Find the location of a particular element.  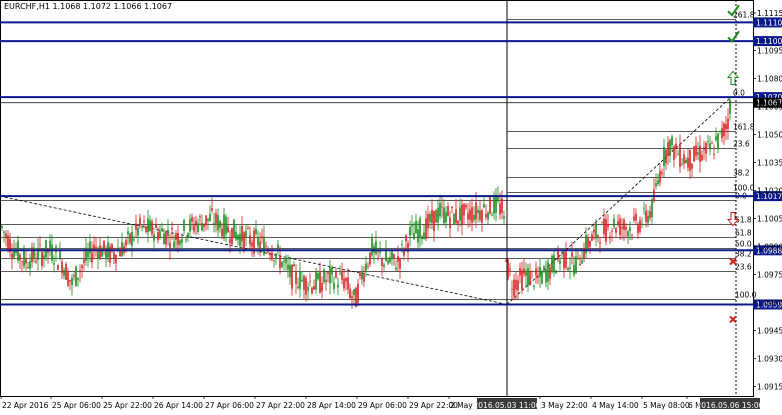

x-tick-label: 28 Apr 14:00 is located at coordinates (331, 405).